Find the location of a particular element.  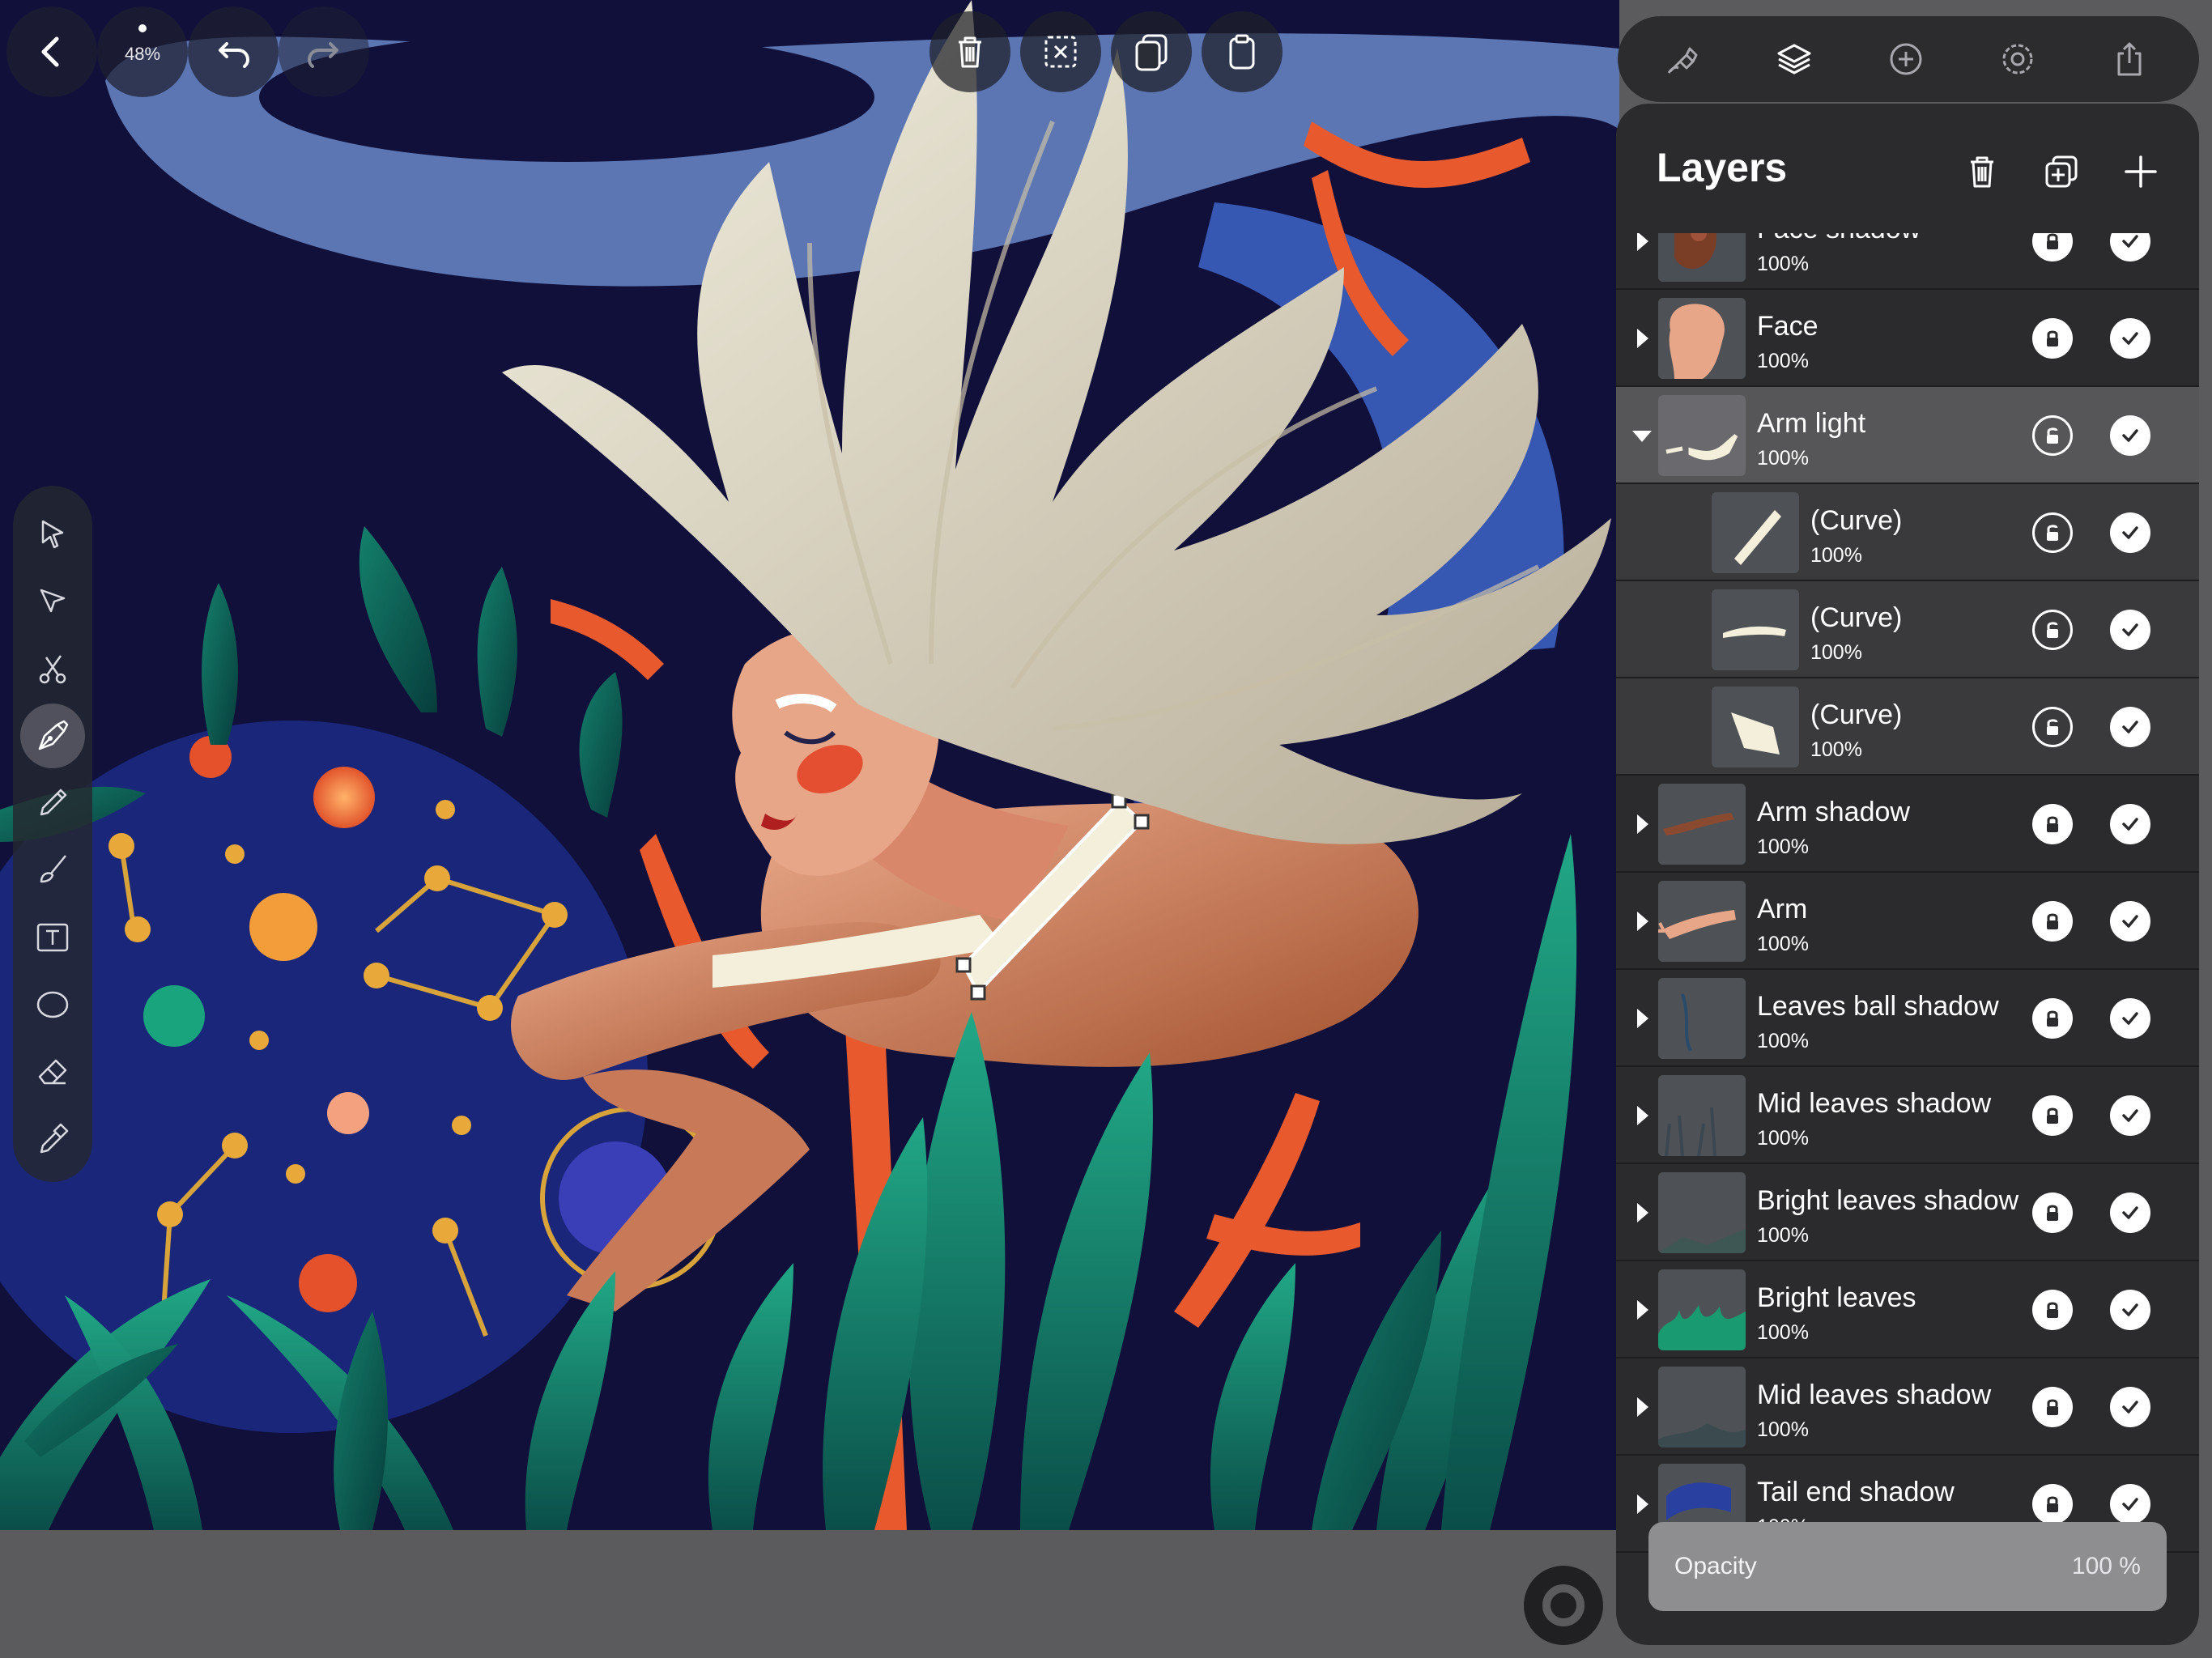

delete-selection-button is located at coordinates (969, 51).